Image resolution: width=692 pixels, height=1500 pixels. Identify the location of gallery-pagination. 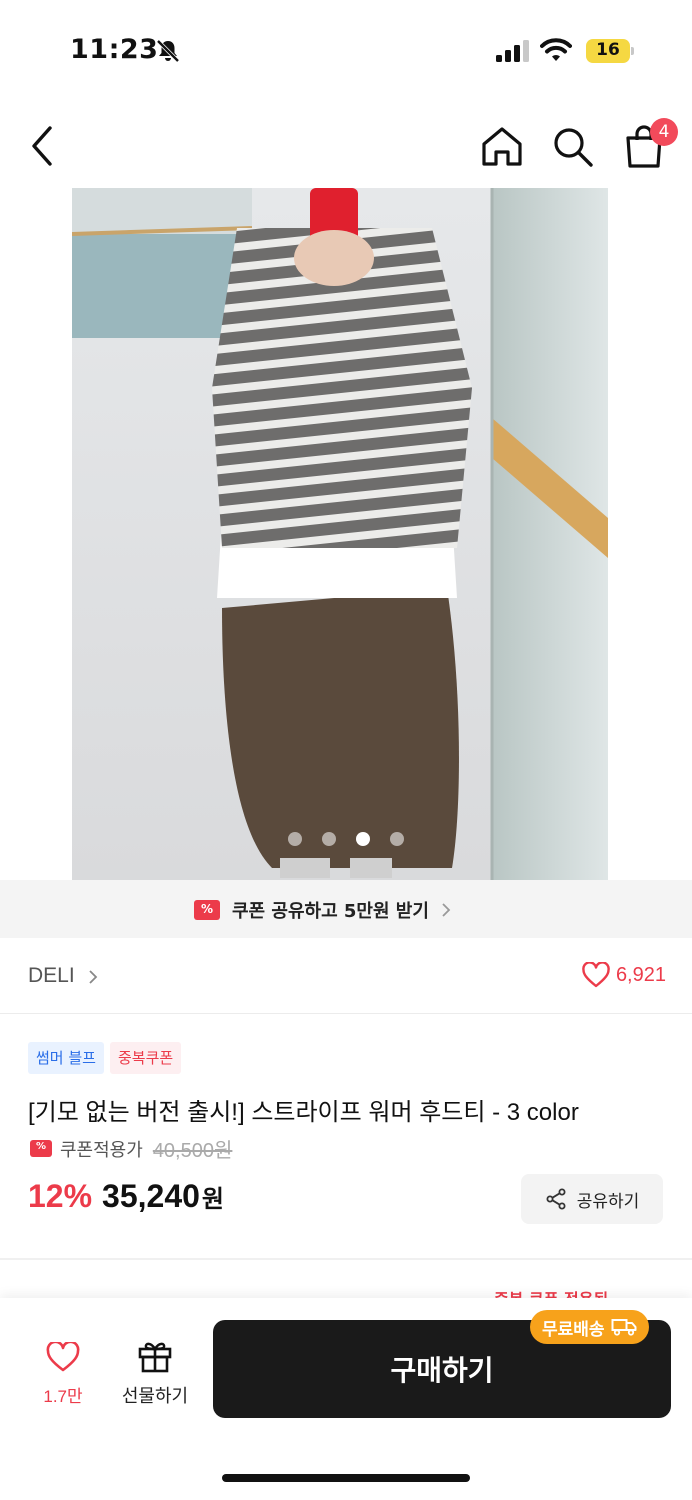
(348, 840).